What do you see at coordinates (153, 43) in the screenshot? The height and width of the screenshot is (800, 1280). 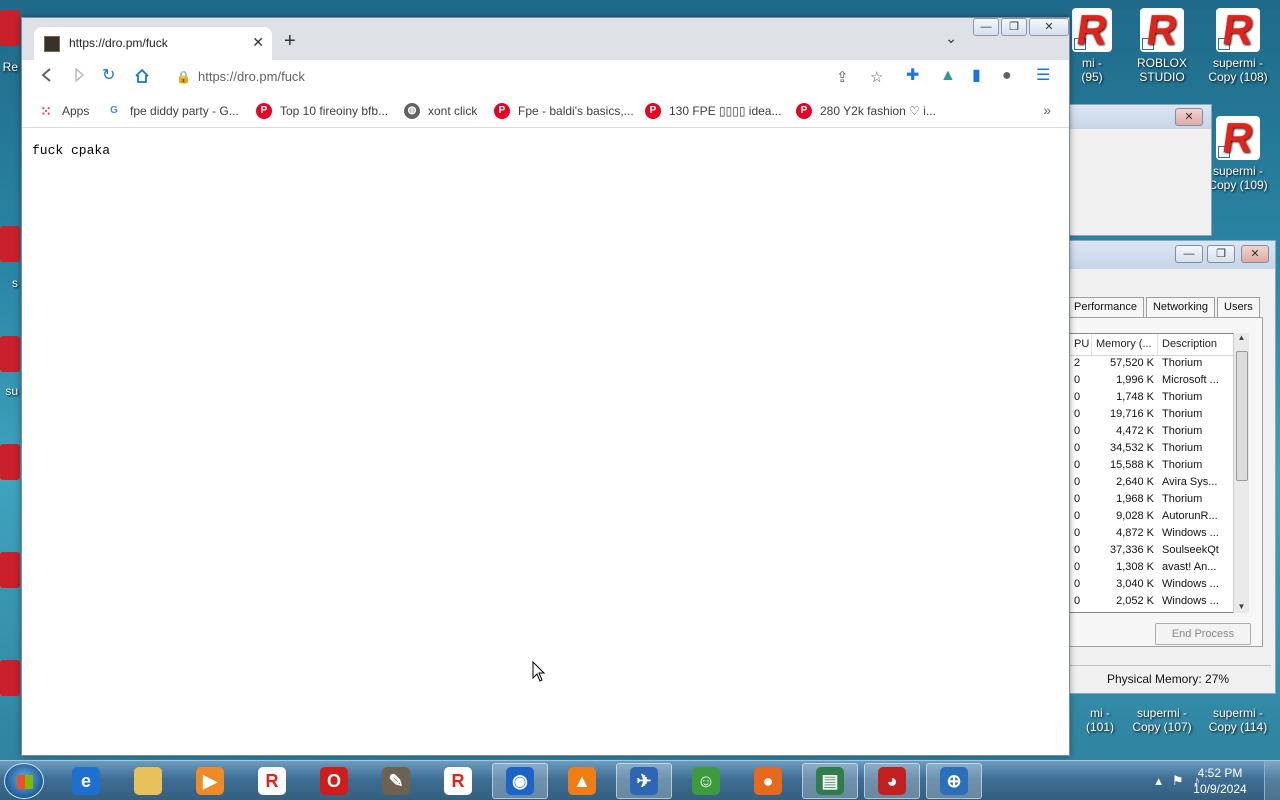 I see `active-tab: https://dro.pm/fuck ✕` at bounding box center [153, 43].